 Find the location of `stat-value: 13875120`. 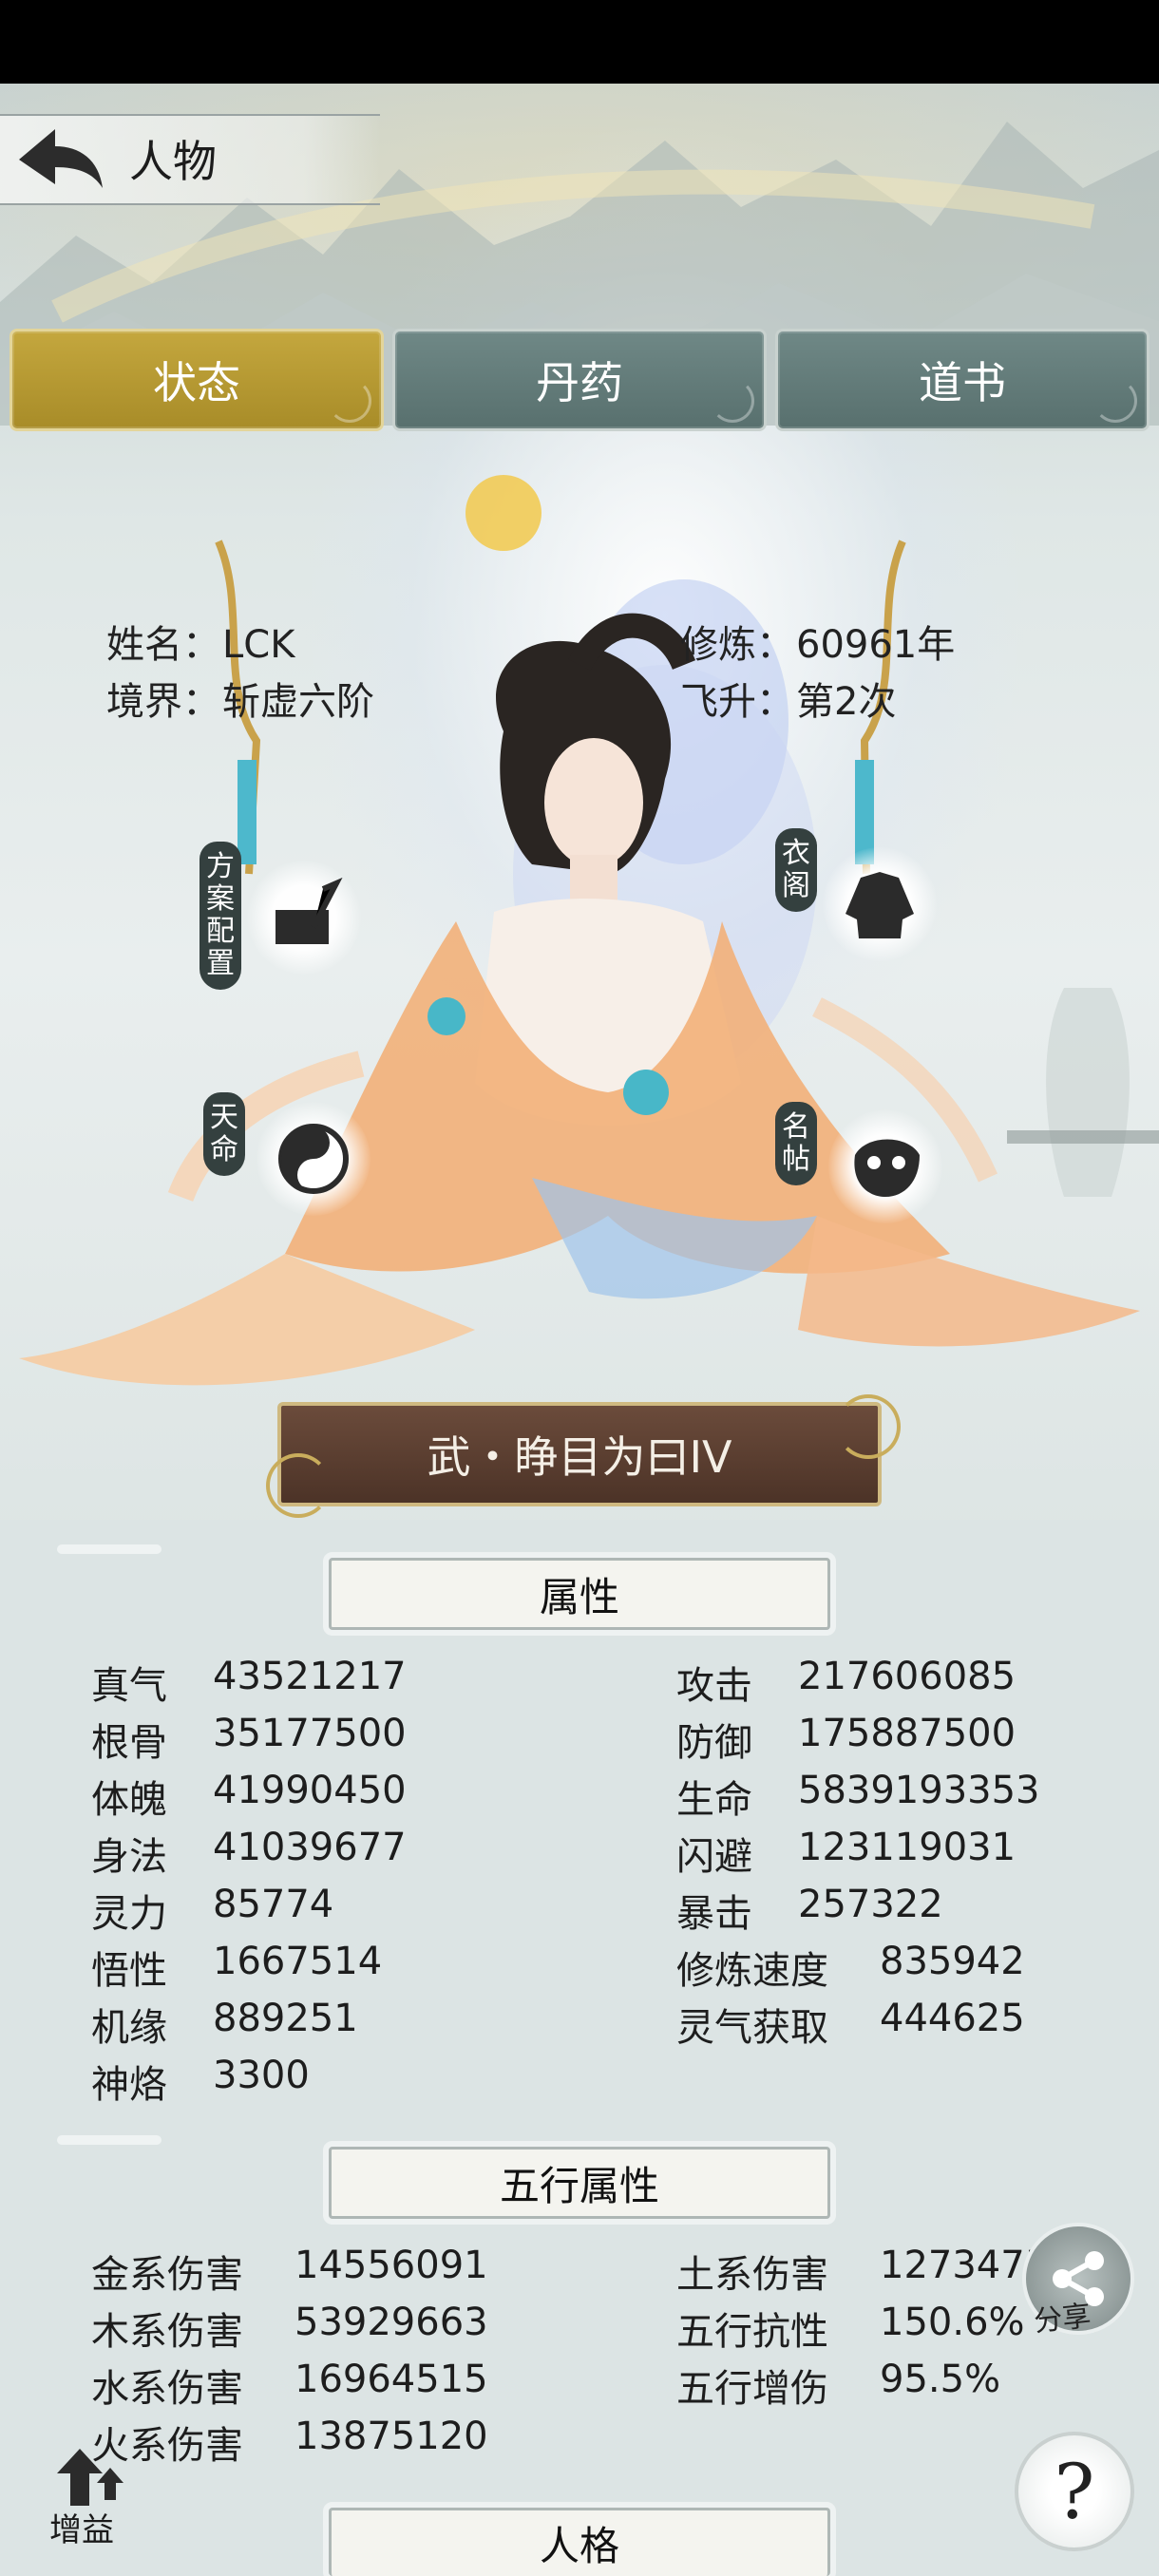

stat-value: 13875120 is located at coordinates (391, 2436).